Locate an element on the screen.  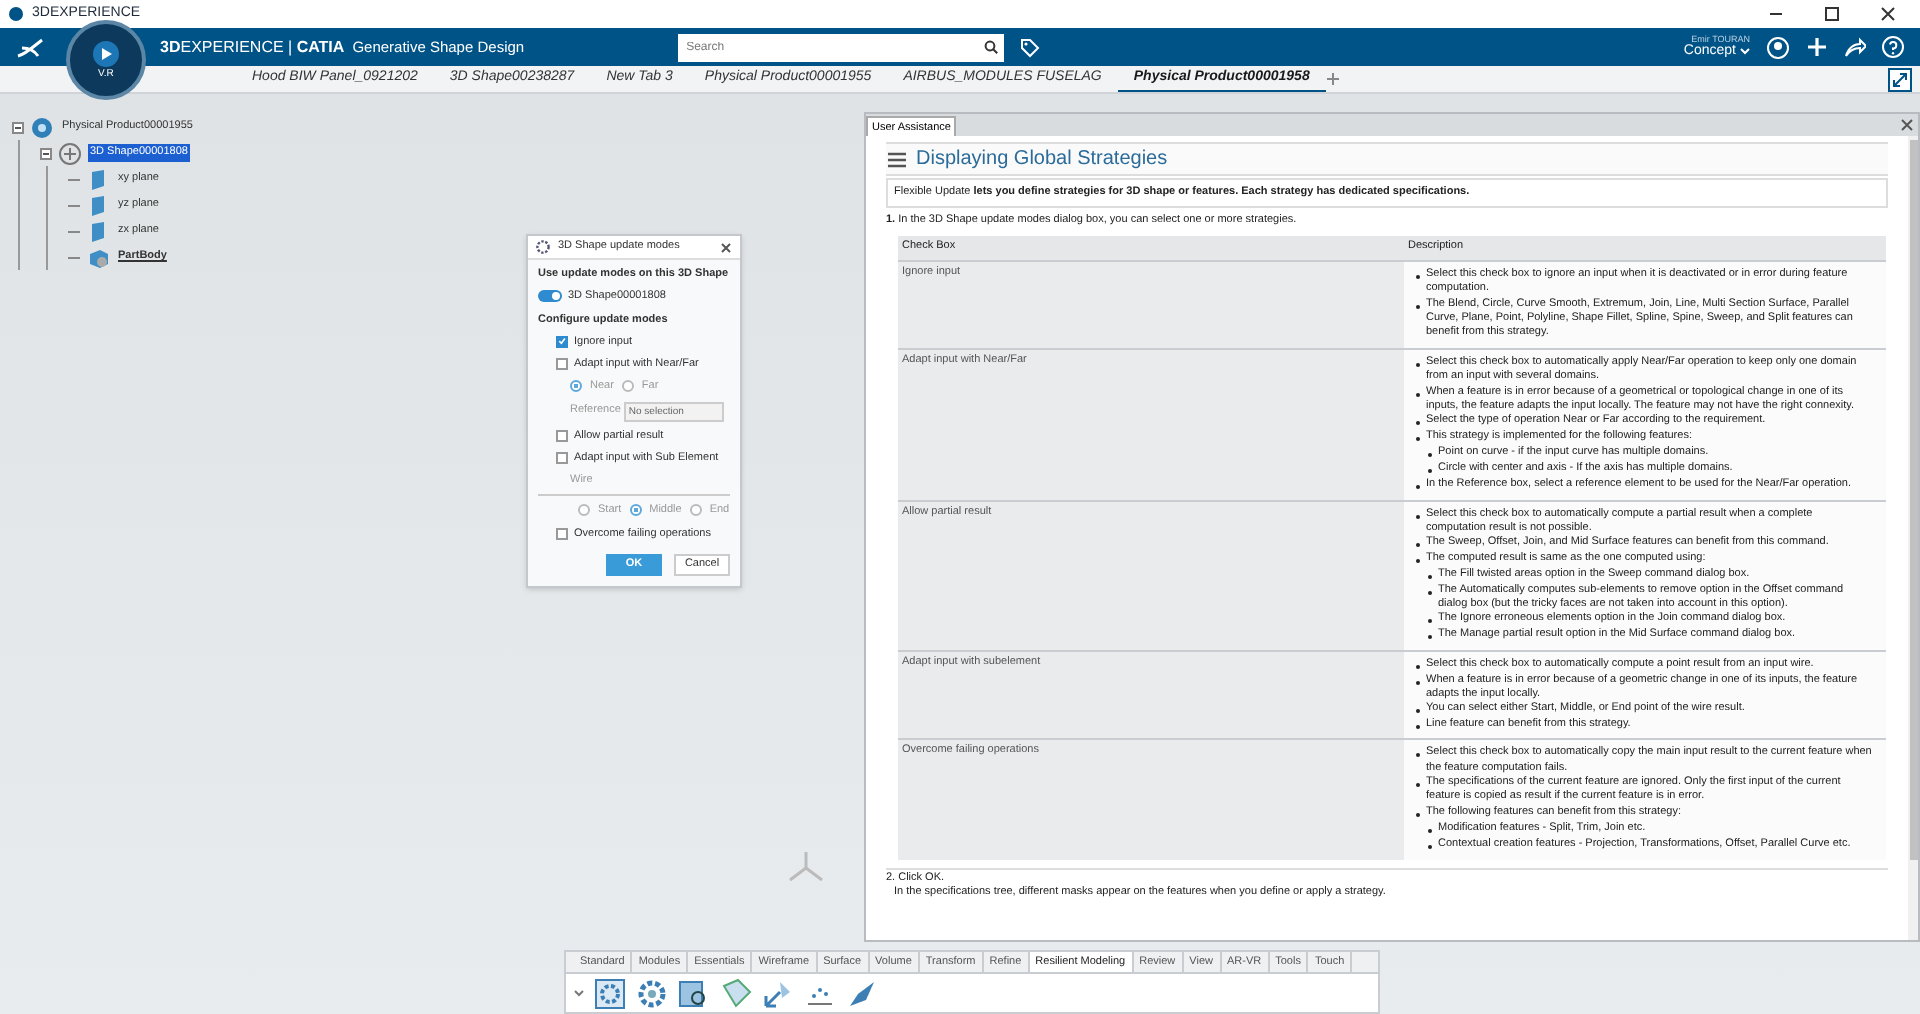
expand-icon is located at coordinates (1900, 79).